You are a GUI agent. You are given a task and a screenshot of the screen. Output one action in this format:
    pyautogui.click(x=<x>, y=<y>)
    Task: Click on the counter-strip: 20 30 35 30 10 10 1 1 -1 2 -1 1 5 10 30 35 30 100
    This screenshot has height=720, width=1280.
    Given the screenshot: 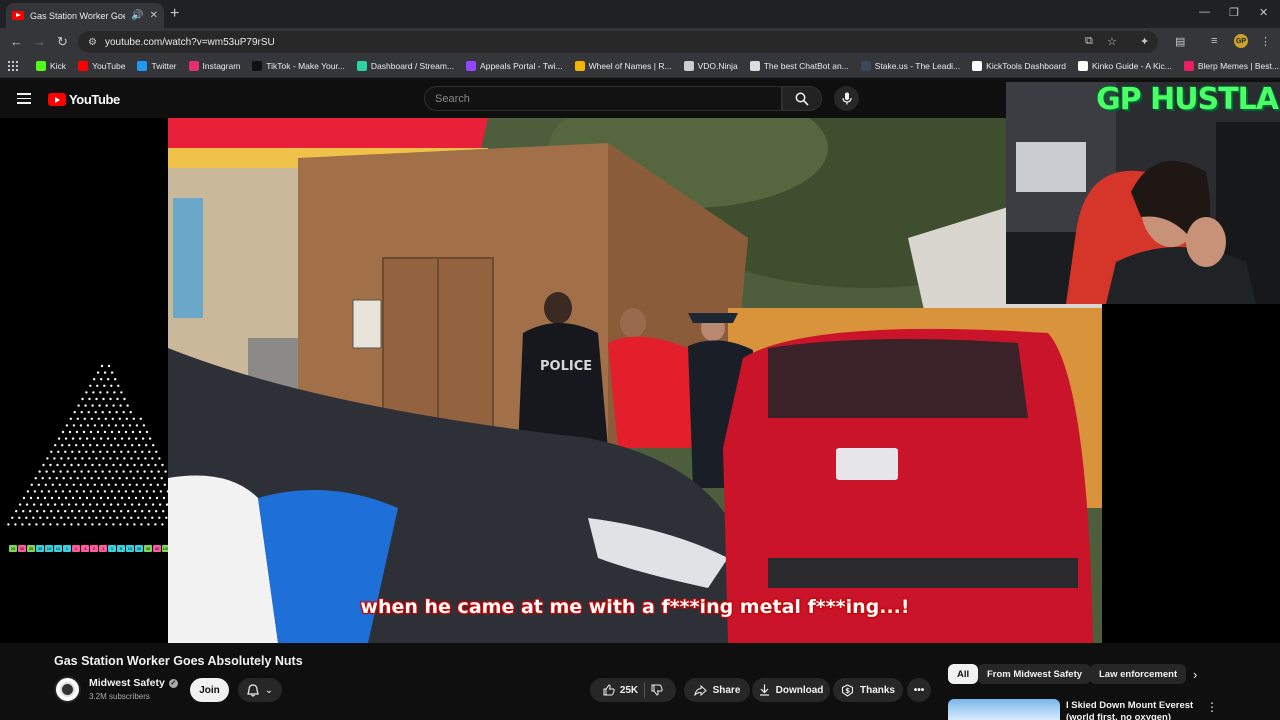 What is the action you would take?
    pyautogui.click(x=89, y=548)
    